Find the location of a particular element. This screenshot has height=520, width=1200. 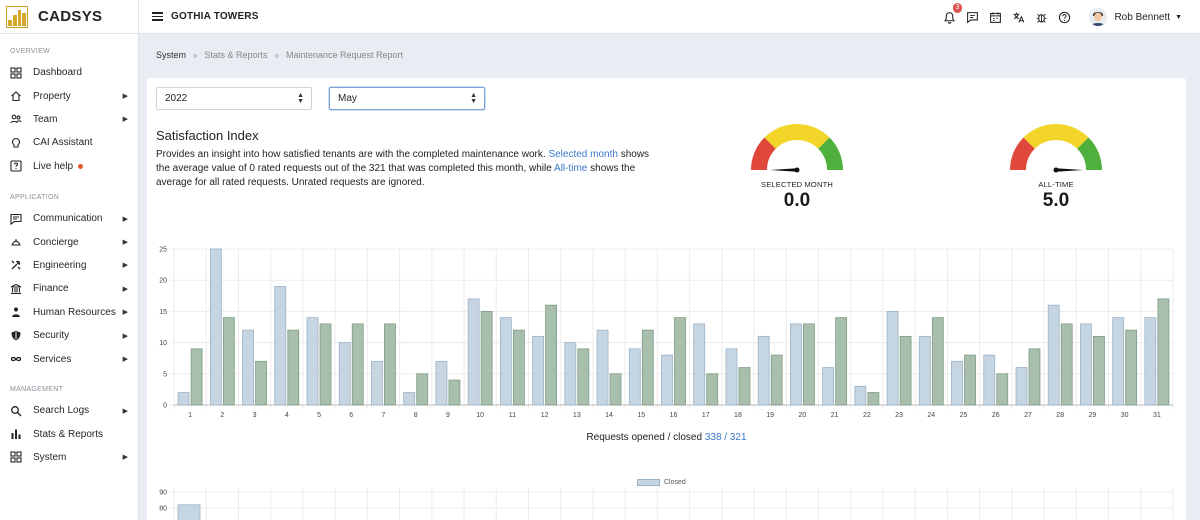

help-icon is located at coordinates (1064, 17).